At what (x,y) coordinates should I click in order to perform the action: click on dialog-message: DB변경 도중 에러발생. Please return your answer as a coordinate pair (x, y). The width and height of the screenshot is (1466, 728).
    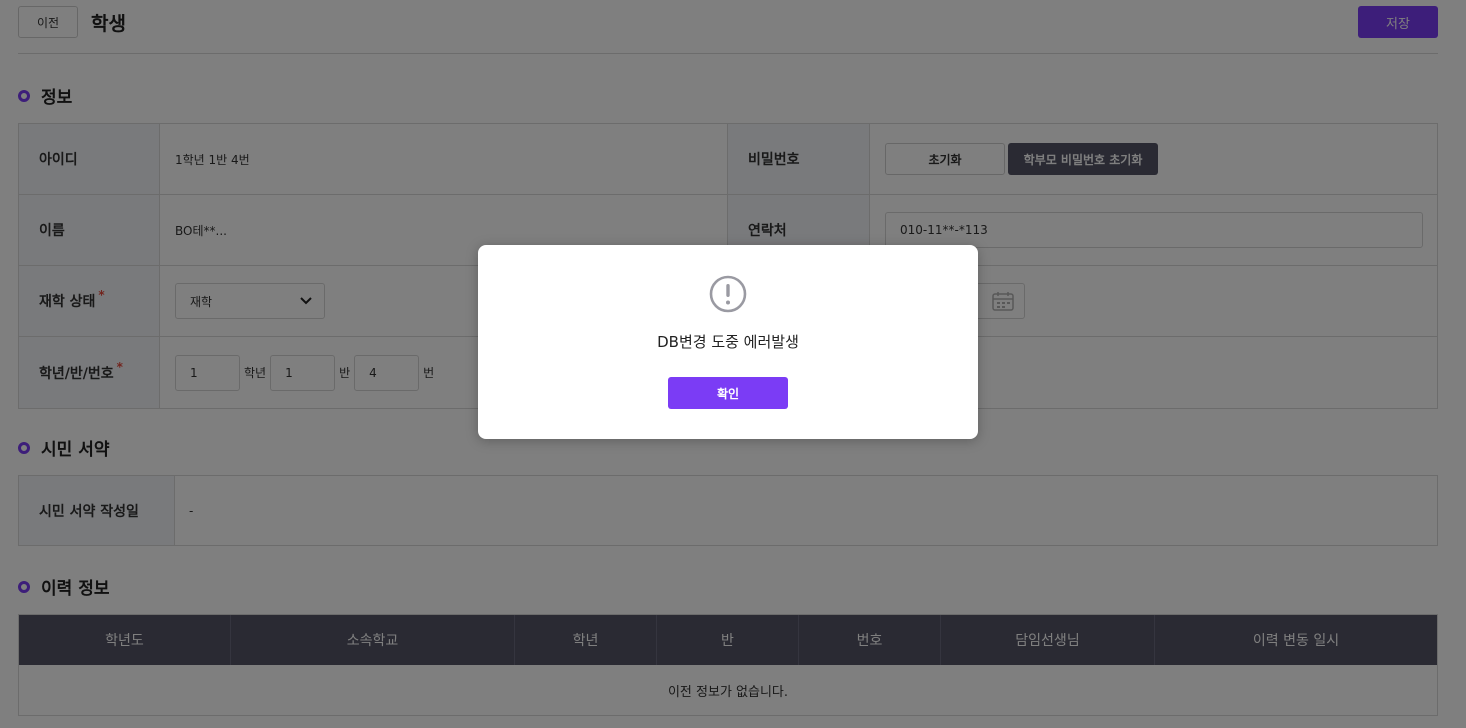
    Looking at the image, I should click on (728, 342).